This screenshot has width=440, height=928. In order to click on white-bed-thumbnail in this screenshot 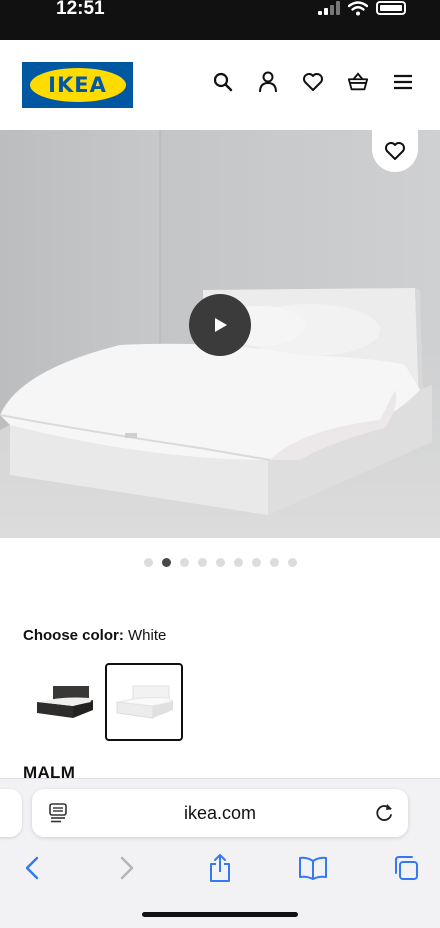, I will do `click(144, 702)`.